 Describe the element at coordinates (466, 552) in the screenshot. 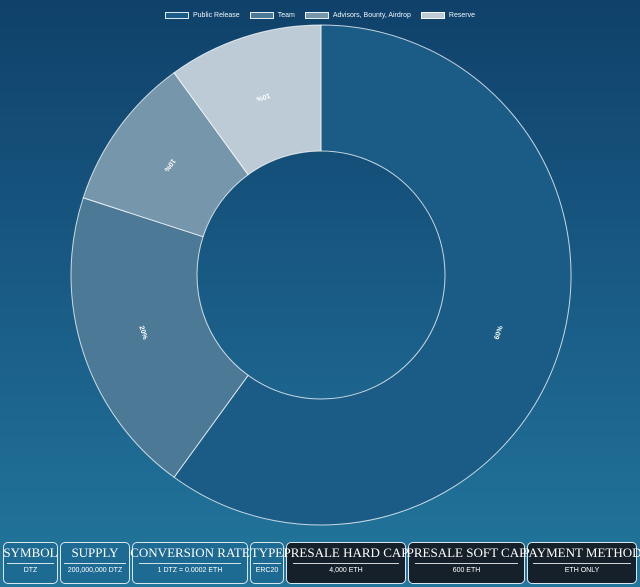

I see `presale-soft-cap-title: PRESALE SOFT CAP` at that location.